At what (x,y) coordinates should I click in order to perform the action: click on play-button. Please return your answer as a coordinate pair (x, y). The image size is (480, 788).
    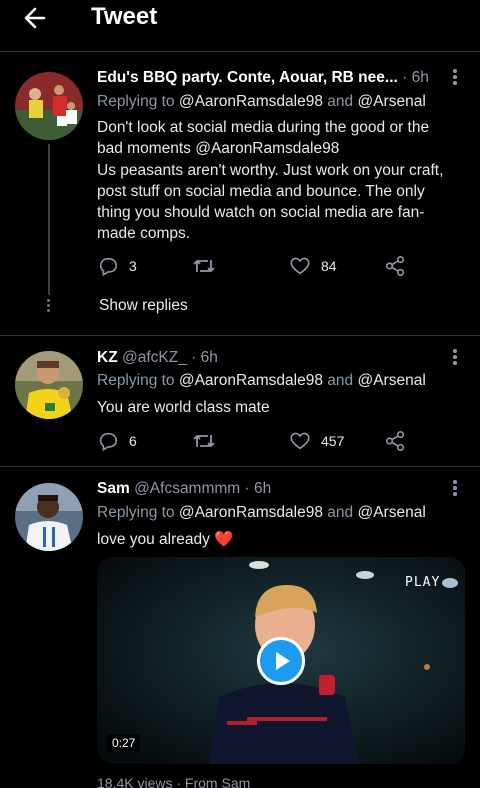
    Looking at the image, I should click on (281, 661).